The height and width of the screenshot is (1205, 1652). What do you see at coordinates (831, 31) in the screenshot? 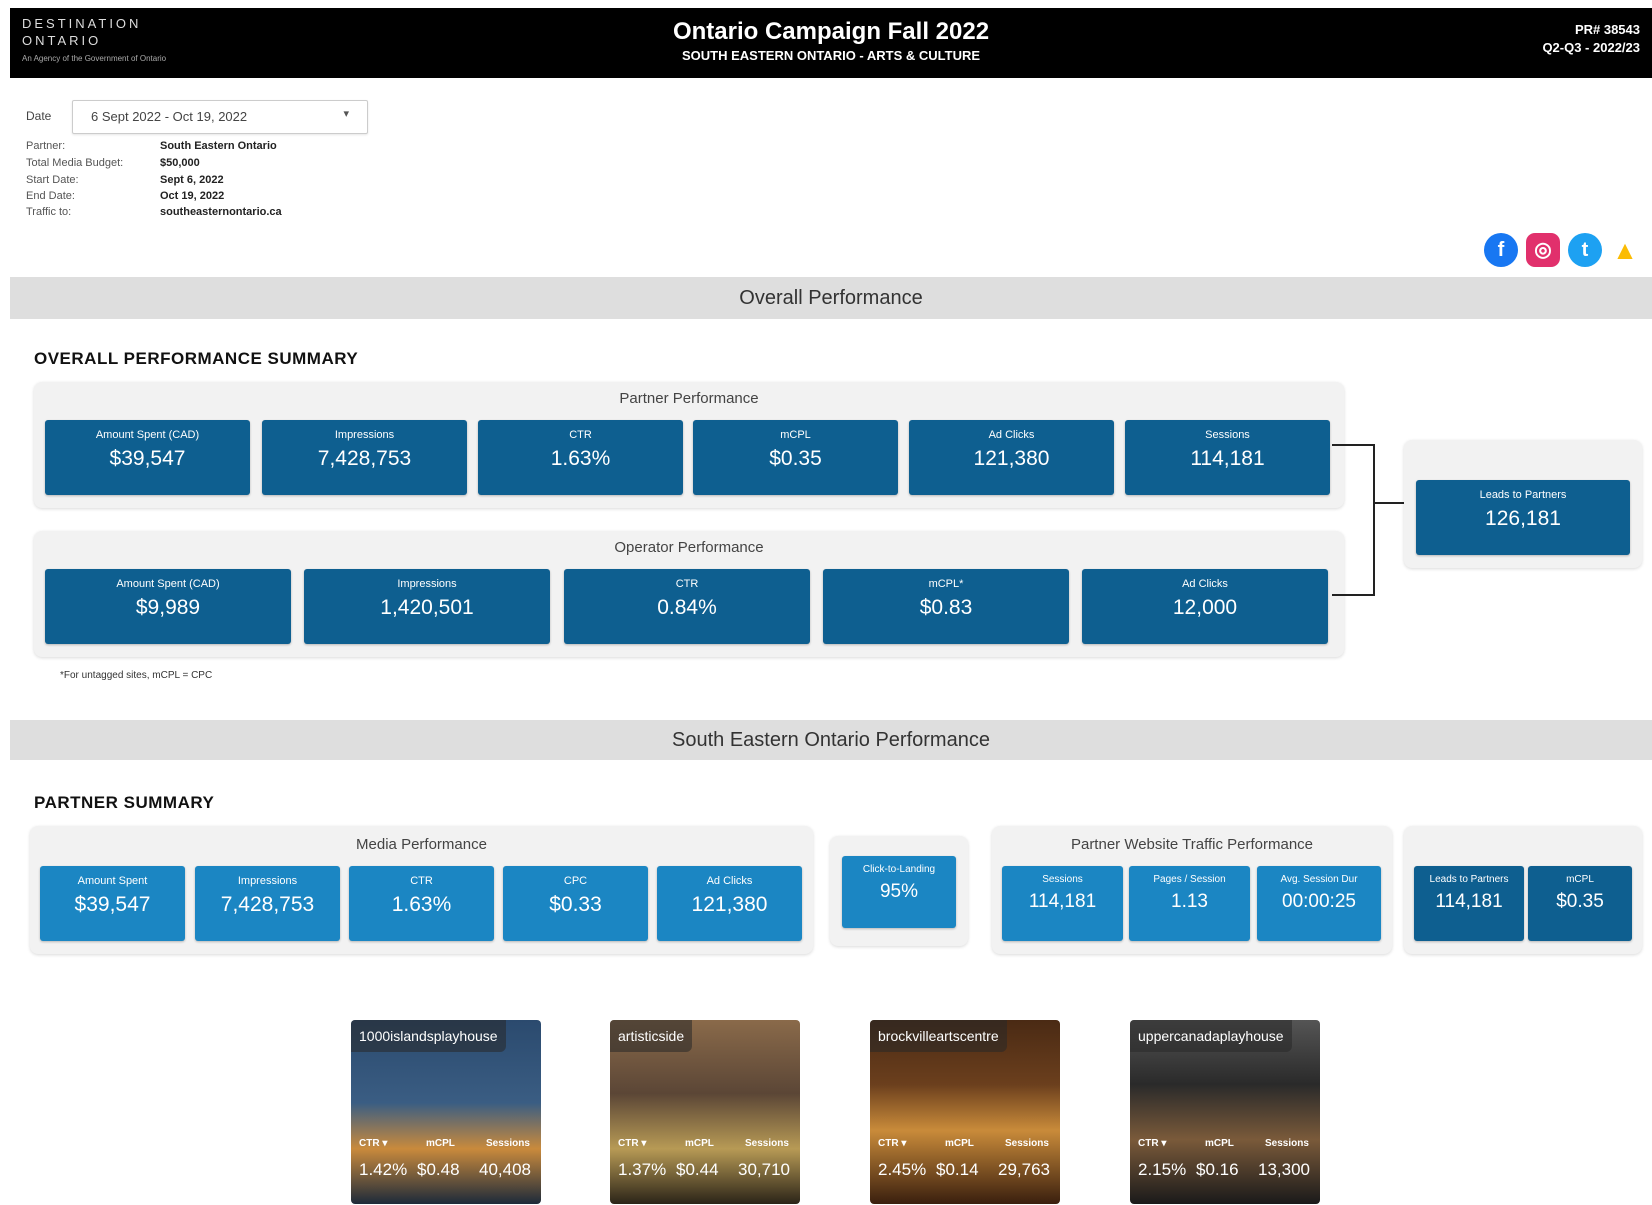
I see `report-title: Ontario Campaign Fall 2022` at bounding box center [831, 31].